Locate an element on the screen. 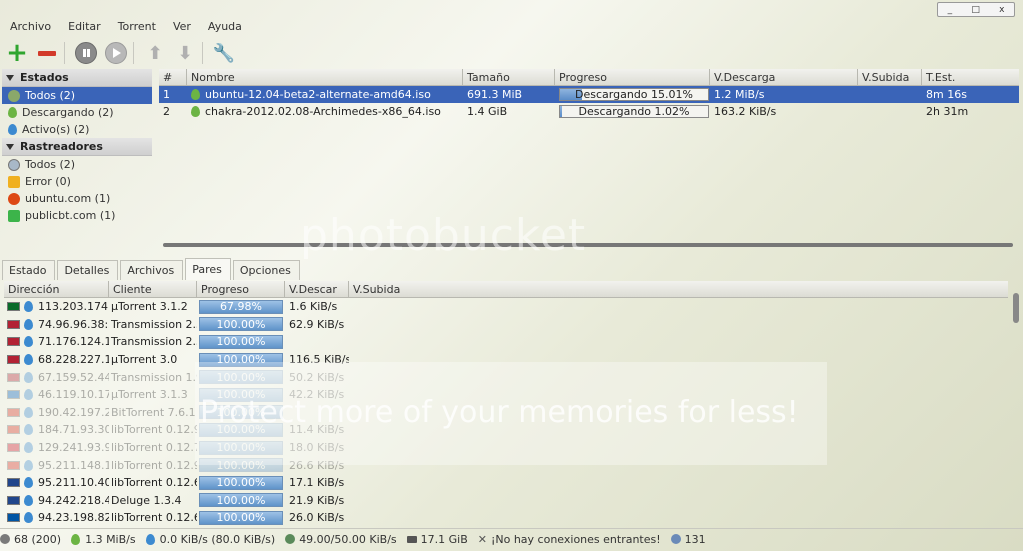 The height and width of the screenshot is (551, 1023). peers-vscrollbar is located at coordinates (1016, 404).